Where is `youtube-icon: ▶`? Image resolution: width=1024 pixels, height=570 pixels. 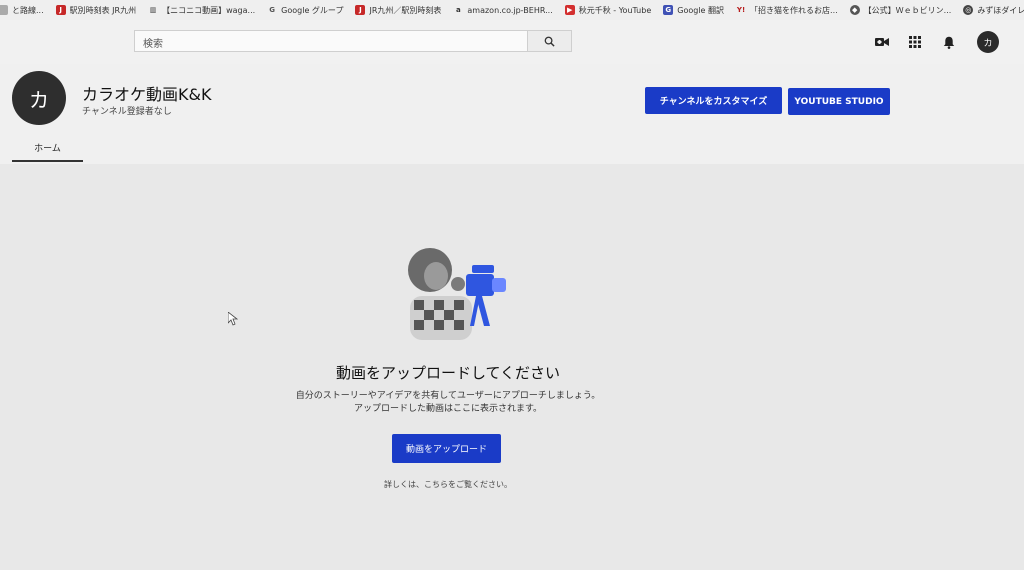
youtube-icon: ▶ is located at coordinates (569, 10).